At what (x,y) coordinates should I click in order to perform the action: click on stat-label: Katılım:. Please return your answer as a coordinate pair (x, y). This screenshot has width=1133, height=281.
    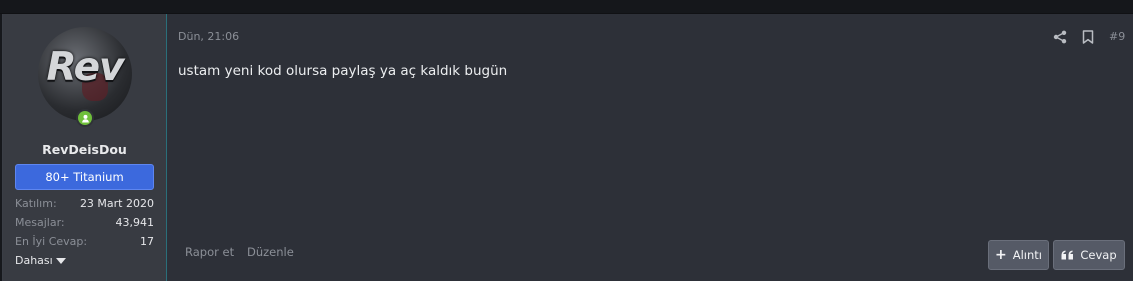
    Looking at the image, I should click on (36, 203).